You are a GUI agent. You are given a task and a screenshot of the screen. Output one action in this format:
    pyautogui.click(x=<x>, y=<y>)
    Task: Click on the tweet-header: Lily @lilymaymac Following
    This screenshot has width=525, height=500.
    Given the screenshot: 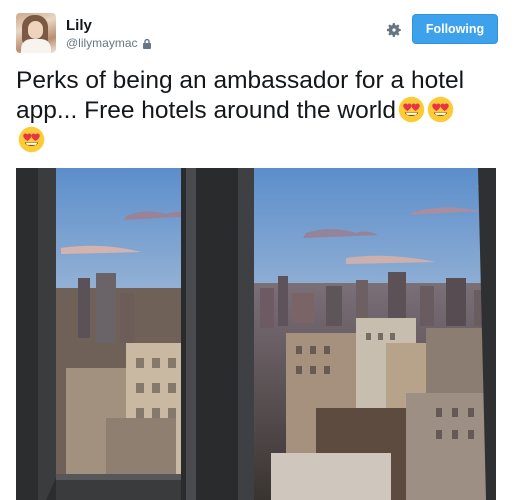 What is the action you would take?
    pyautogui.click(x=262, y=35)
    